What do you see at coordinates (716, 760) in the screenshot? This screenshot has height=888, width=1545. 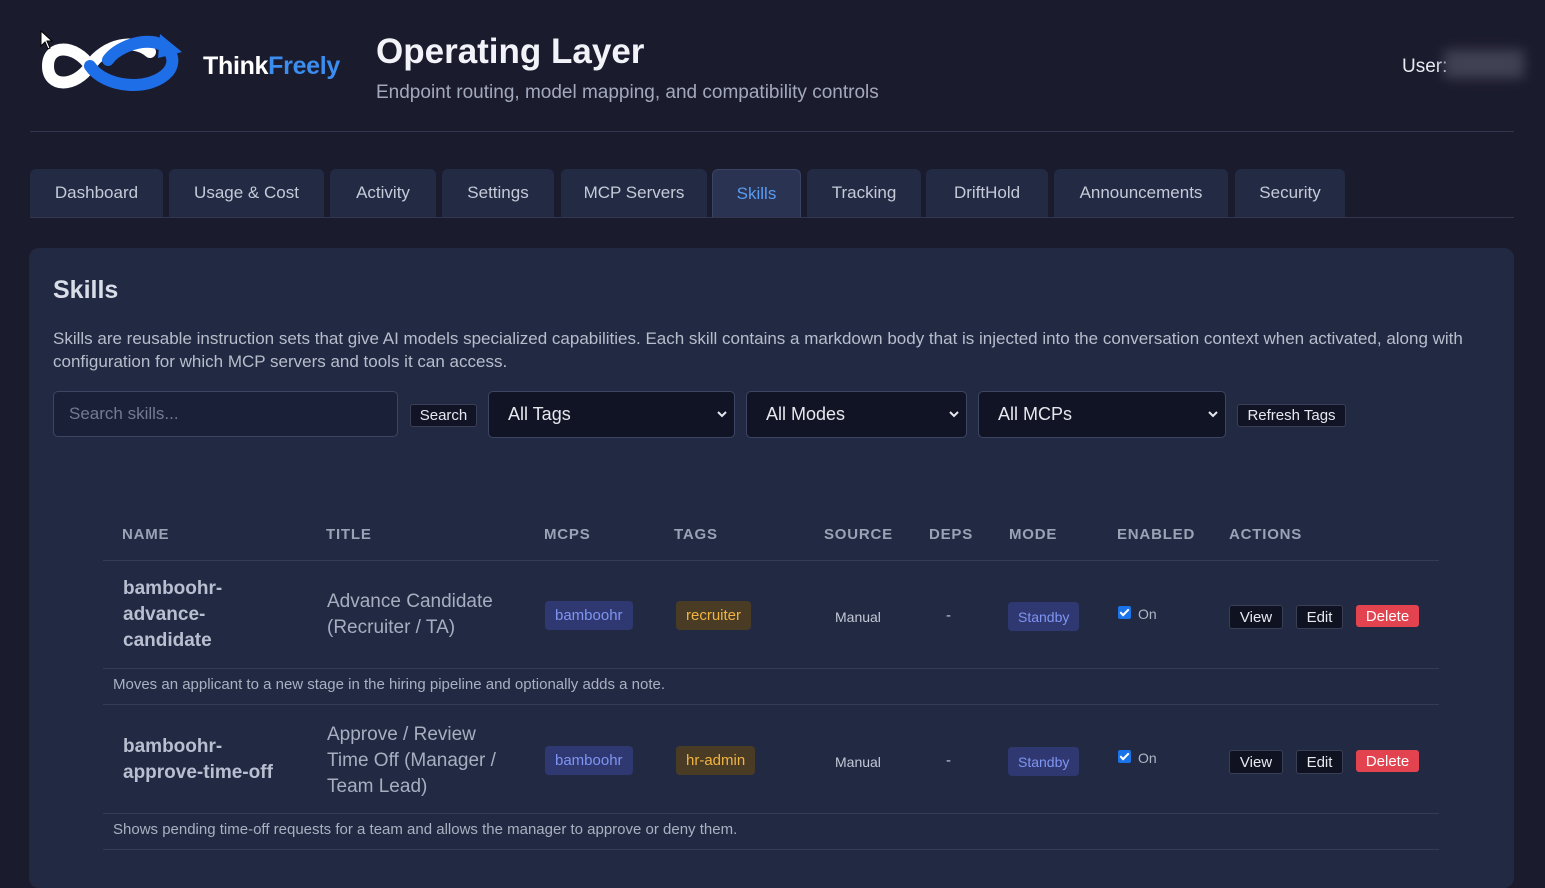 I see `tag-badge: hr-admin` at bounding box center [716, 760].